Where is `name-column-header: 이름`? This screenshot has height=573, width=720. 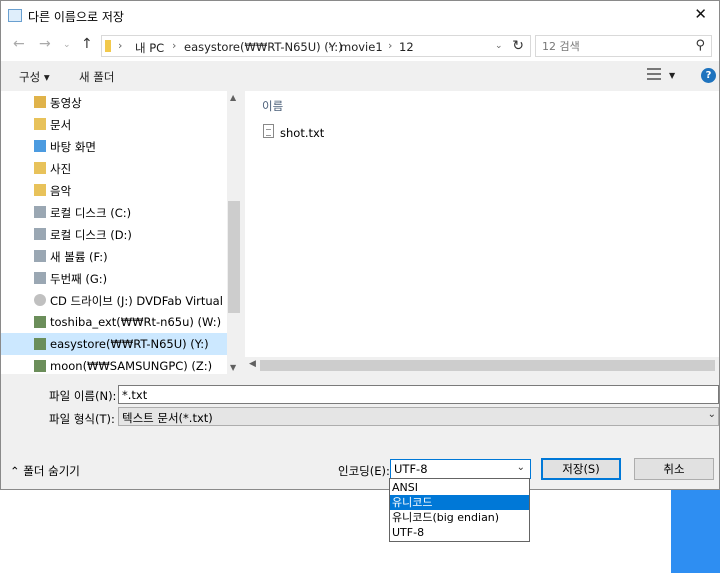 name-column-header: 이름 is located at coordinates (272, 106).